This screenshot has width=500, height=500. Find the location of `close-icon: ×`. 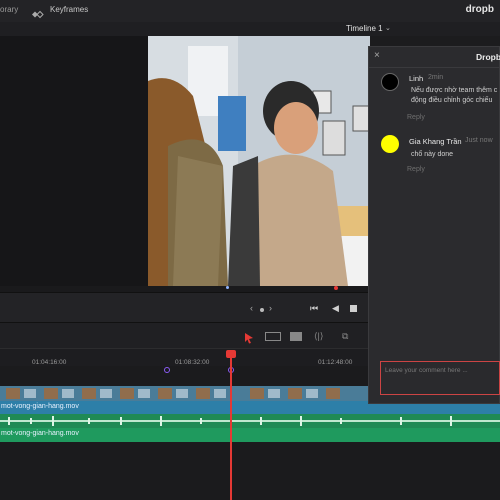

close-icon: × is located at coordinates (377, 55).